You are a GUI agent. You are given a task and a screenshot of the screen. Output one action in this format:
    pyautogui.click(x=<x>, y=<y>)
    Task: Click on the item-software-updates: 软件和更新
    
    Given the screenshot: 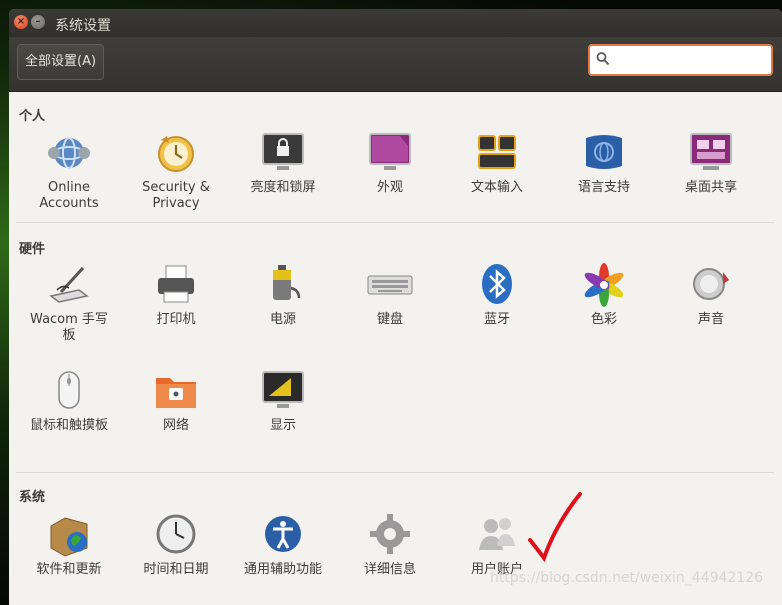 What is the action you would take?
    pyautogui.click(x=69, y=545)
    